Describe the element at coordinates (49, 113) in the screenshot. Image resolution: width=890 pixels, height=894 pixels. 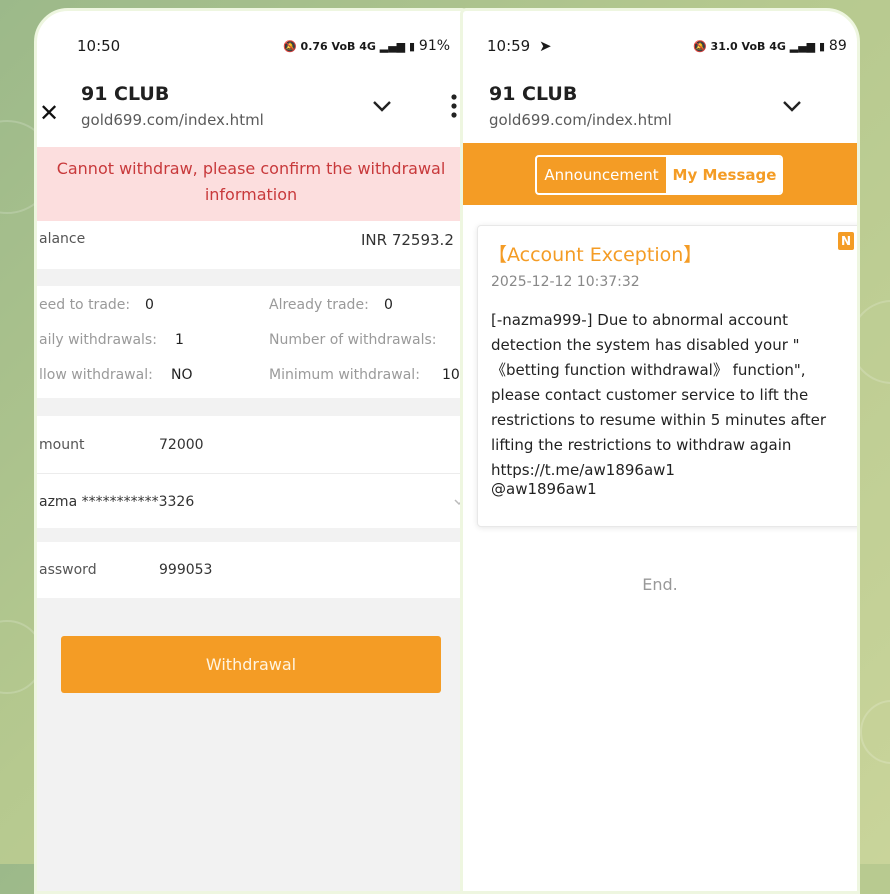
I see `close-icon: ✕` at that location.